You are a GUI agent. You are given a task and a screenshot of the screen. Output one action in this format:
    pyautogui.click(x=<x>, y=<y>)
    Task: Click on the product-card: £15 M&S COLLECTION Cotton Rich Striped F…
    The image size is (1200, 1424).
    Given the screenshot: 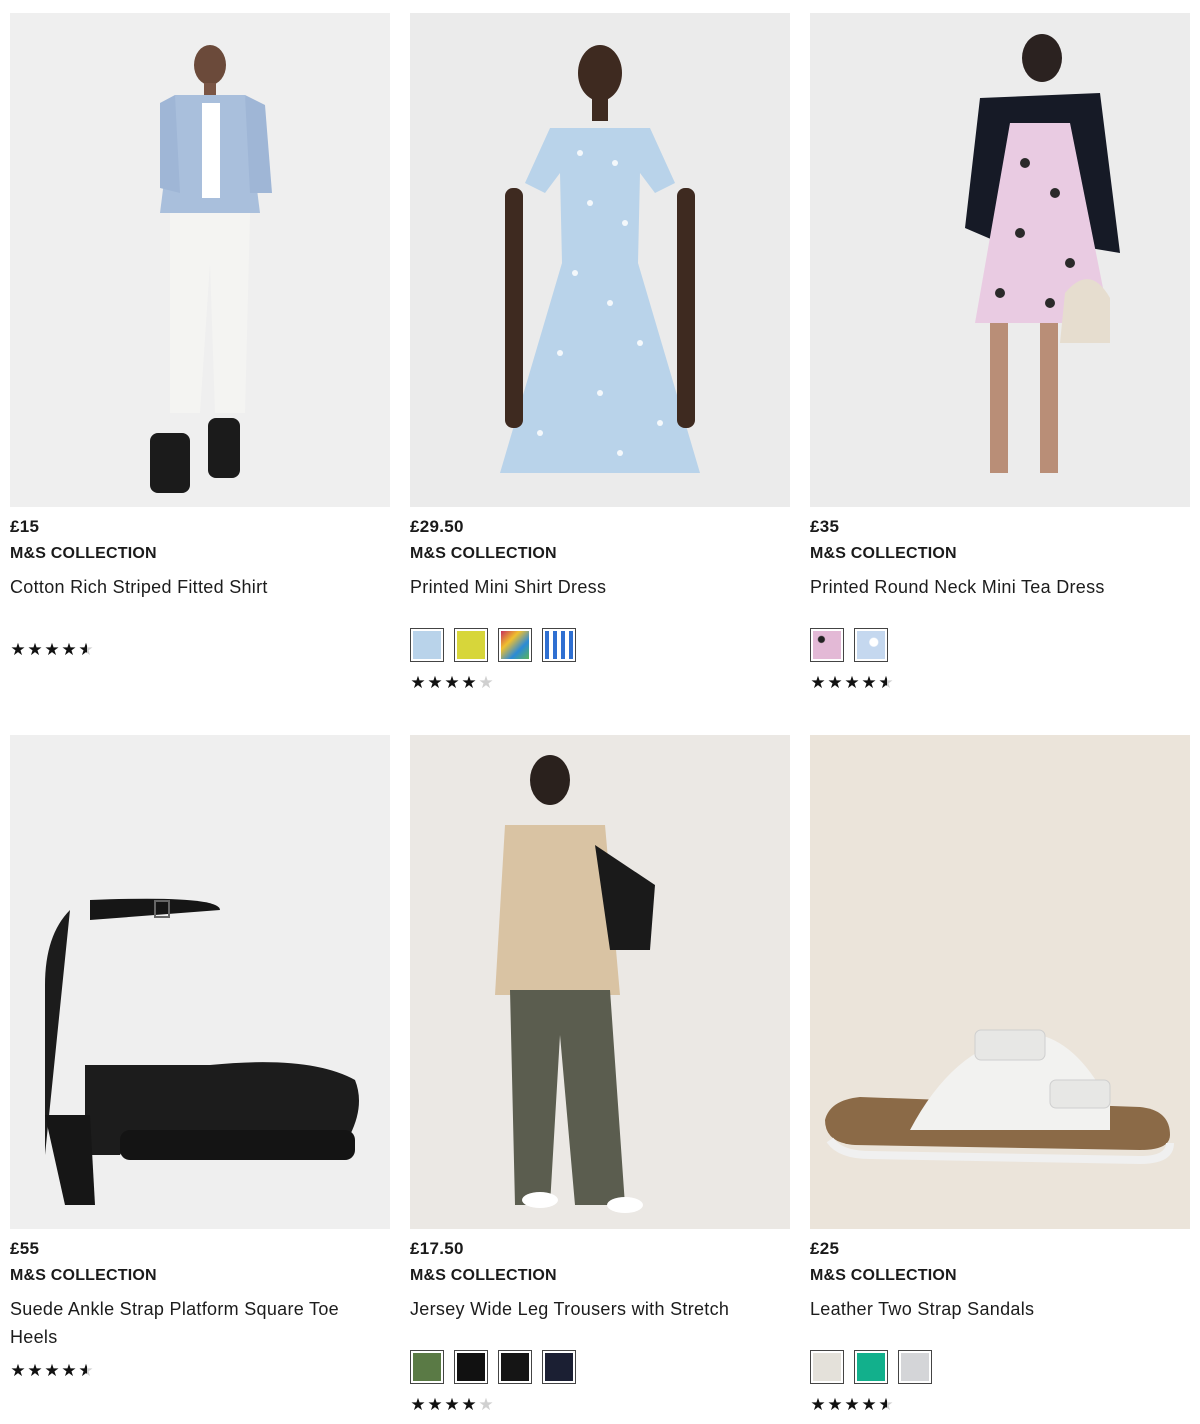 What is the action you would take?
    pyautogui.click(x=200, y=307)
    